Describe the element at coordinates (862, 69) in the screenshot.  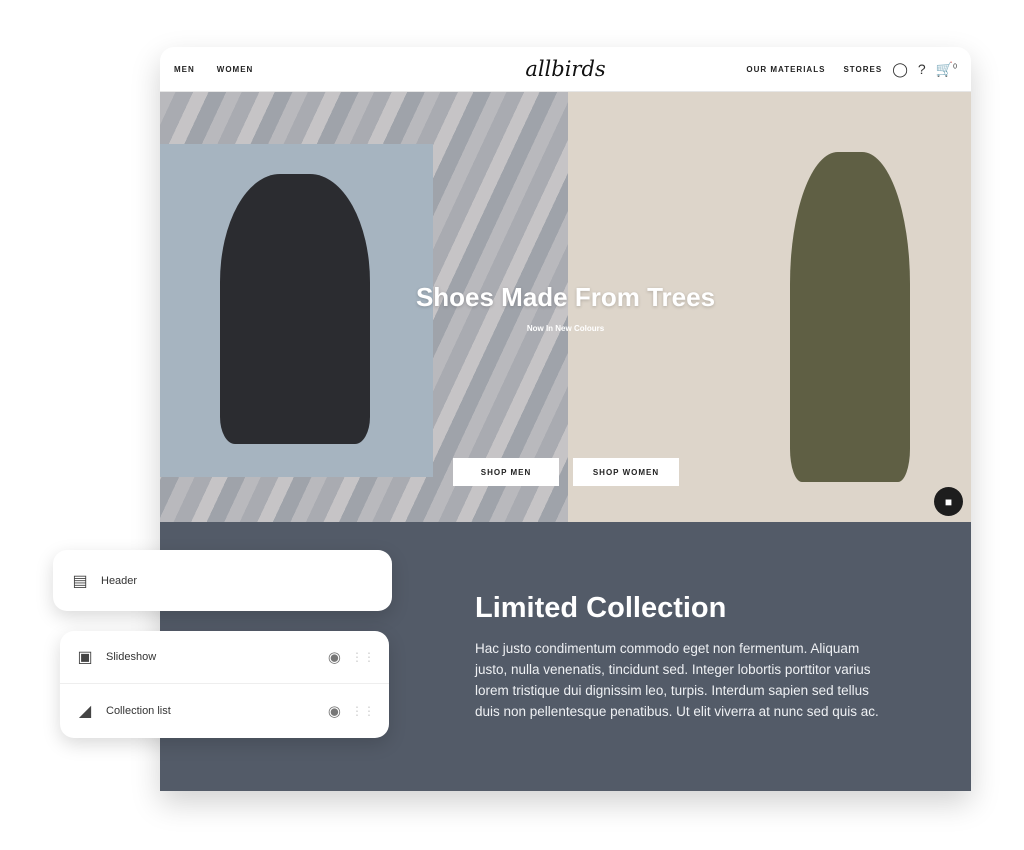
I see `nav-stores: STORES` at that location.